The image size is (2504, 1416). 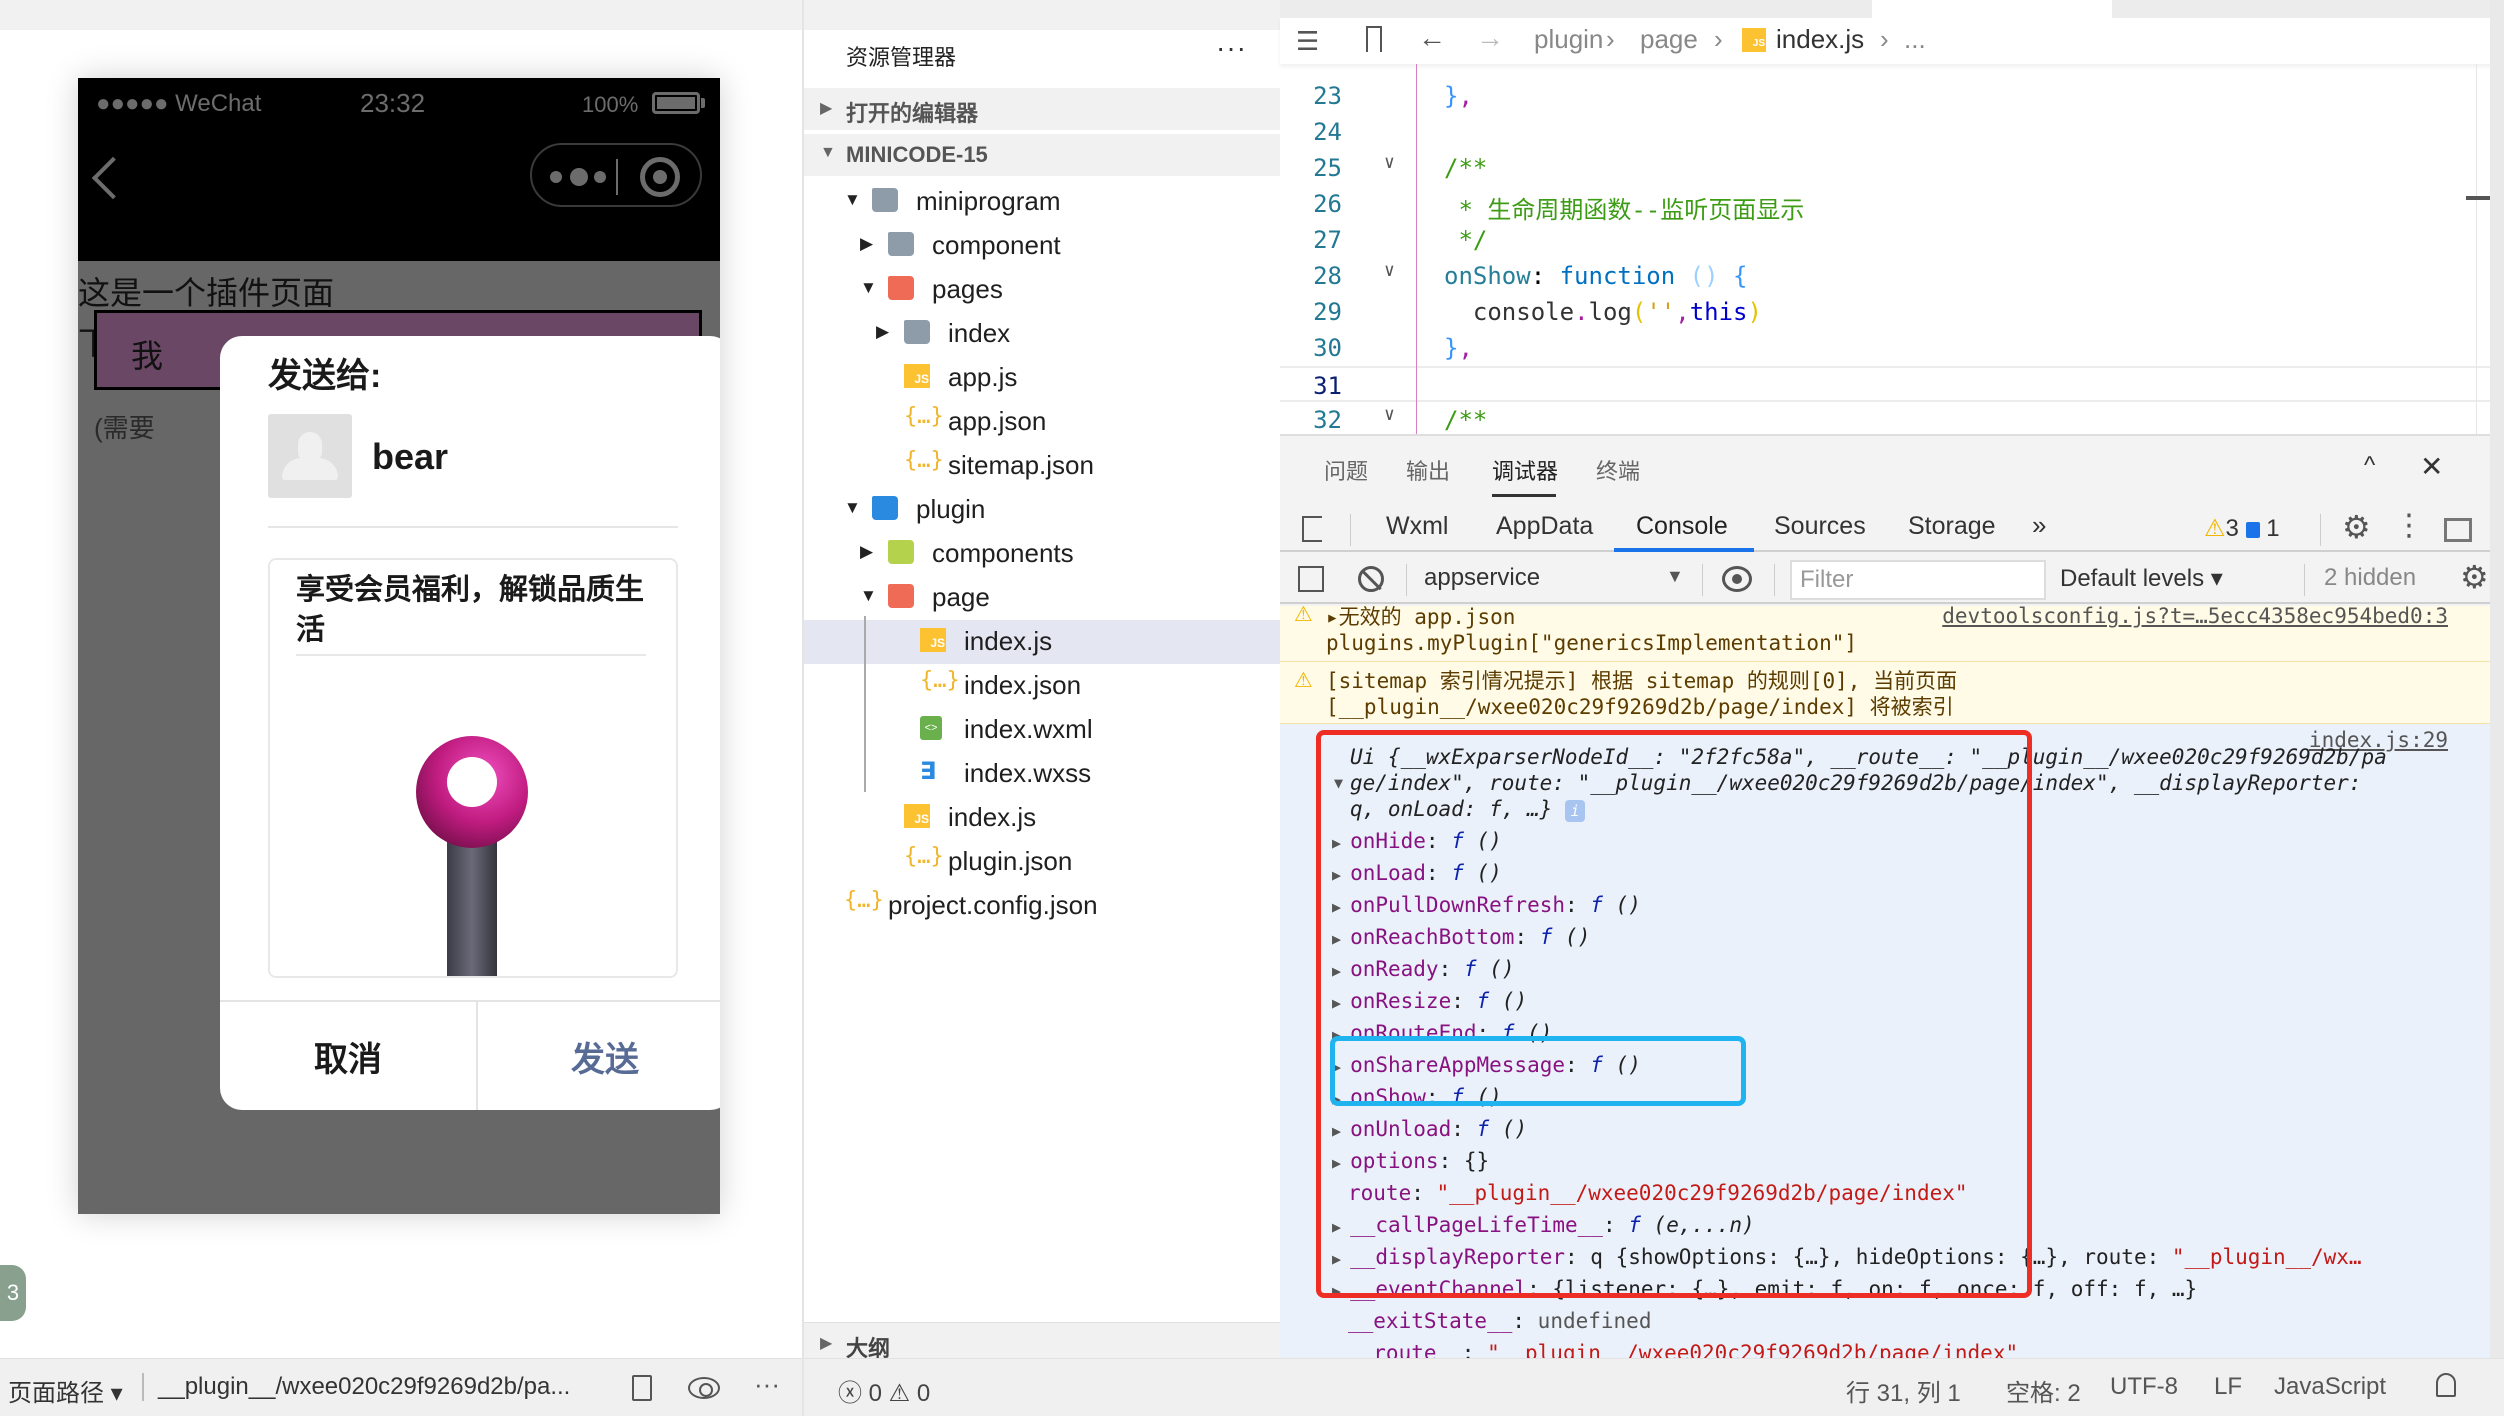 I want to click on breadcrumb-item: page, so click(x=1669, y=39).